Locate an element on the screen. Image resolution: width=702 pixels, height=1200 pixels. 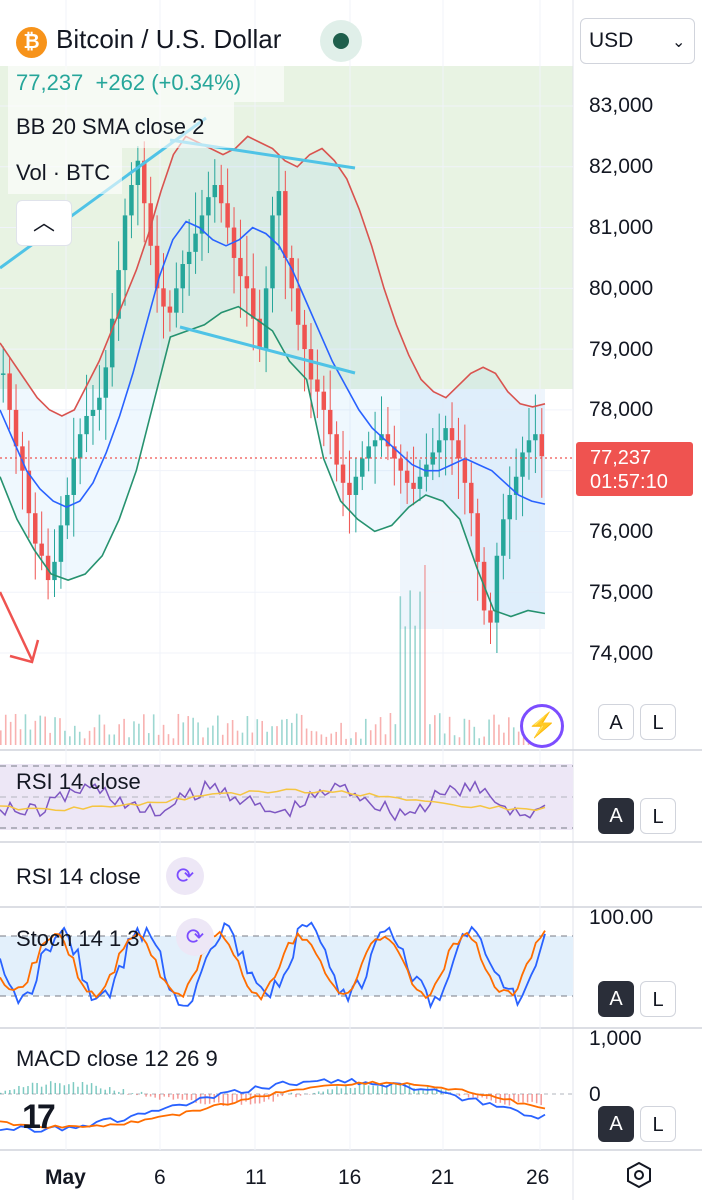
rsi-collapsed-label: RSI 14 close is located at coordinates (78, 877).